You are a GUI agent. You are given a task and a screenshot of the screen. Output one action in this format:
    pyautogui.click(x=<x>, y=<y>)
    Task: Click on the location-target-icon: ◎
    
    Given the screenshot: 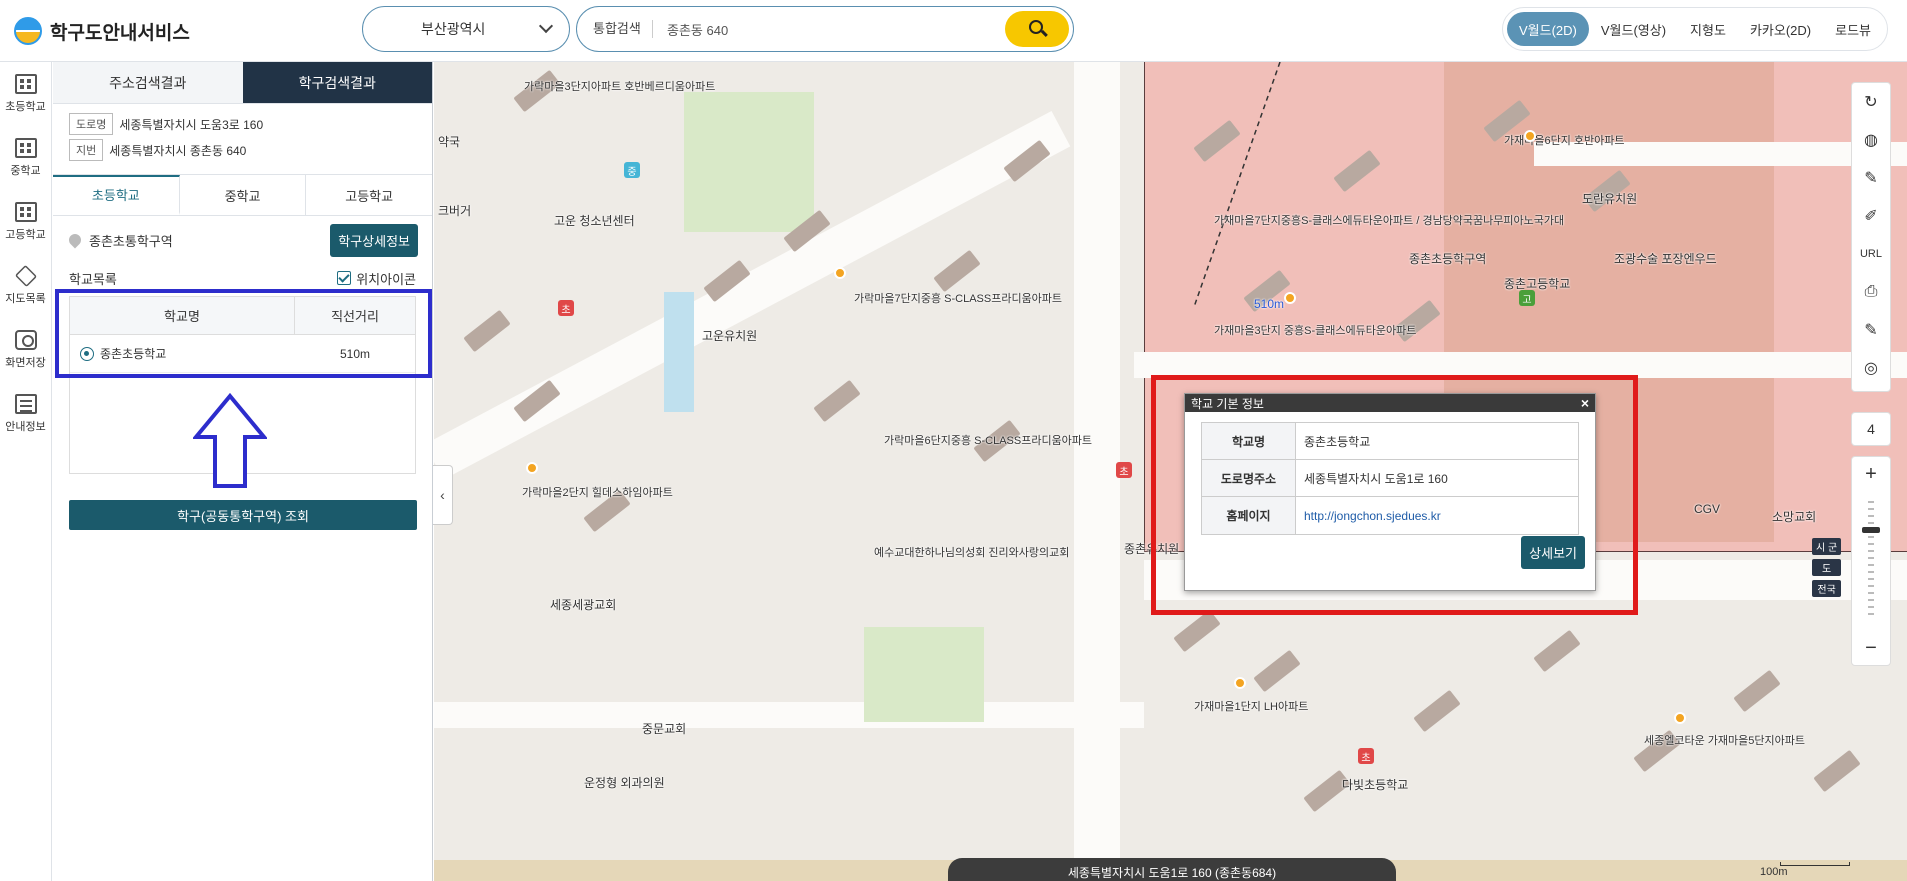 What is the action you would take?
    pyautogui.click(x=1871, y=368)
    